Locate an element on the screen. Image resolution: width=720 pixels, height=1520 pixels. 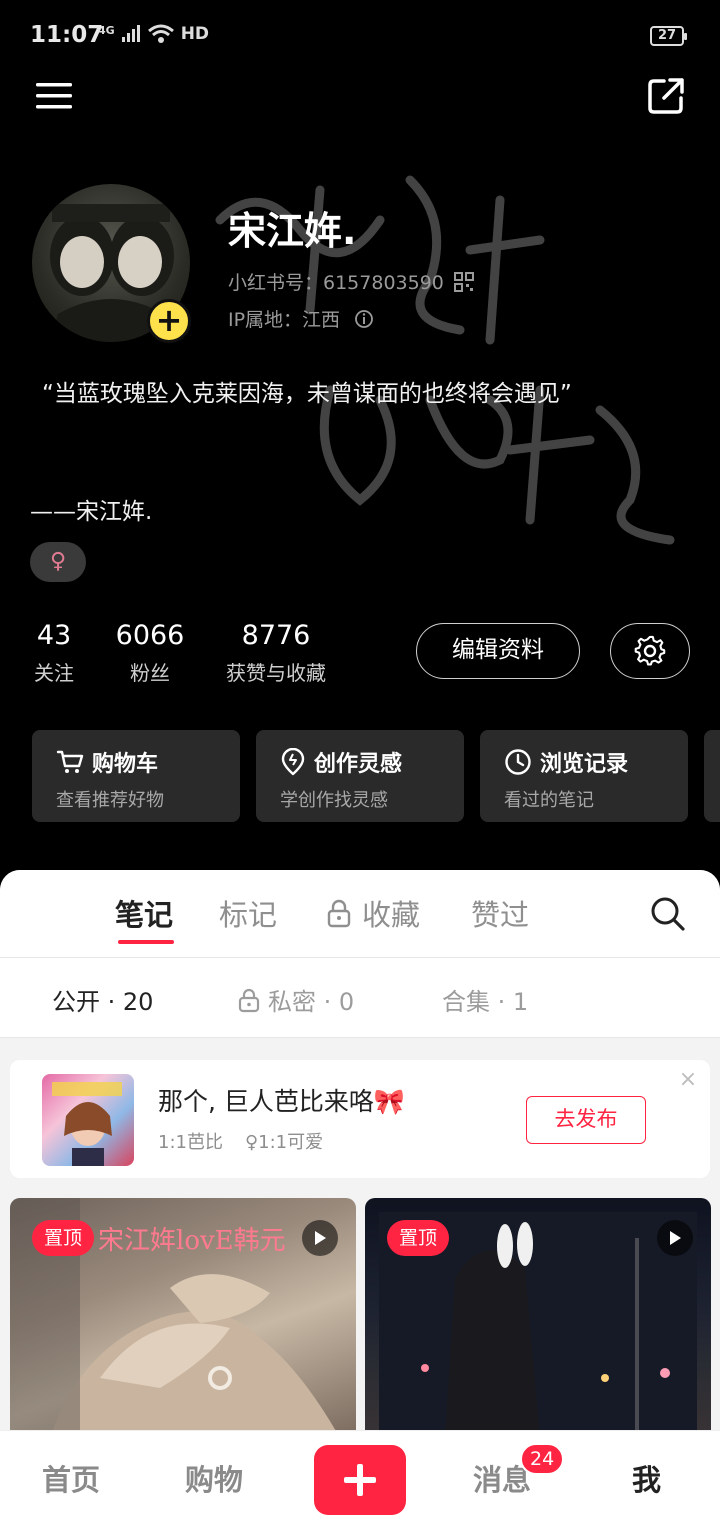
qr-code-icon is located at coordinates (463, 281).